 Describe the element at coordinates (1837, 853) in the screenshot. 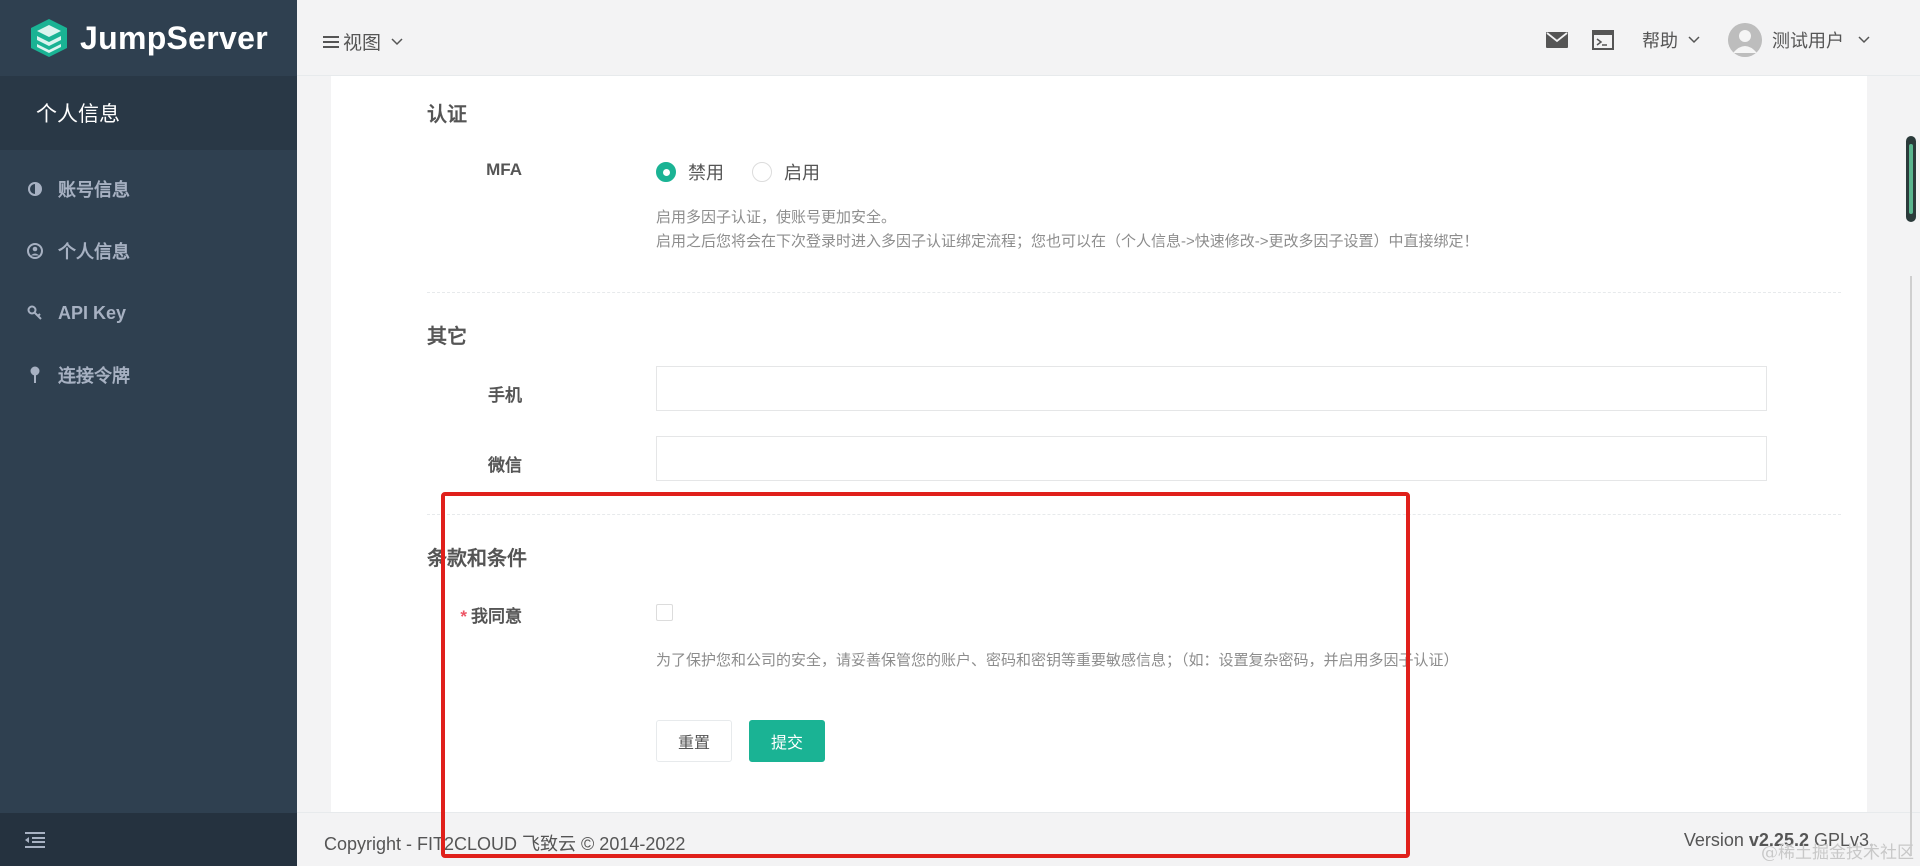

I see `watermark: @稀土掘金技术社区` at that location.